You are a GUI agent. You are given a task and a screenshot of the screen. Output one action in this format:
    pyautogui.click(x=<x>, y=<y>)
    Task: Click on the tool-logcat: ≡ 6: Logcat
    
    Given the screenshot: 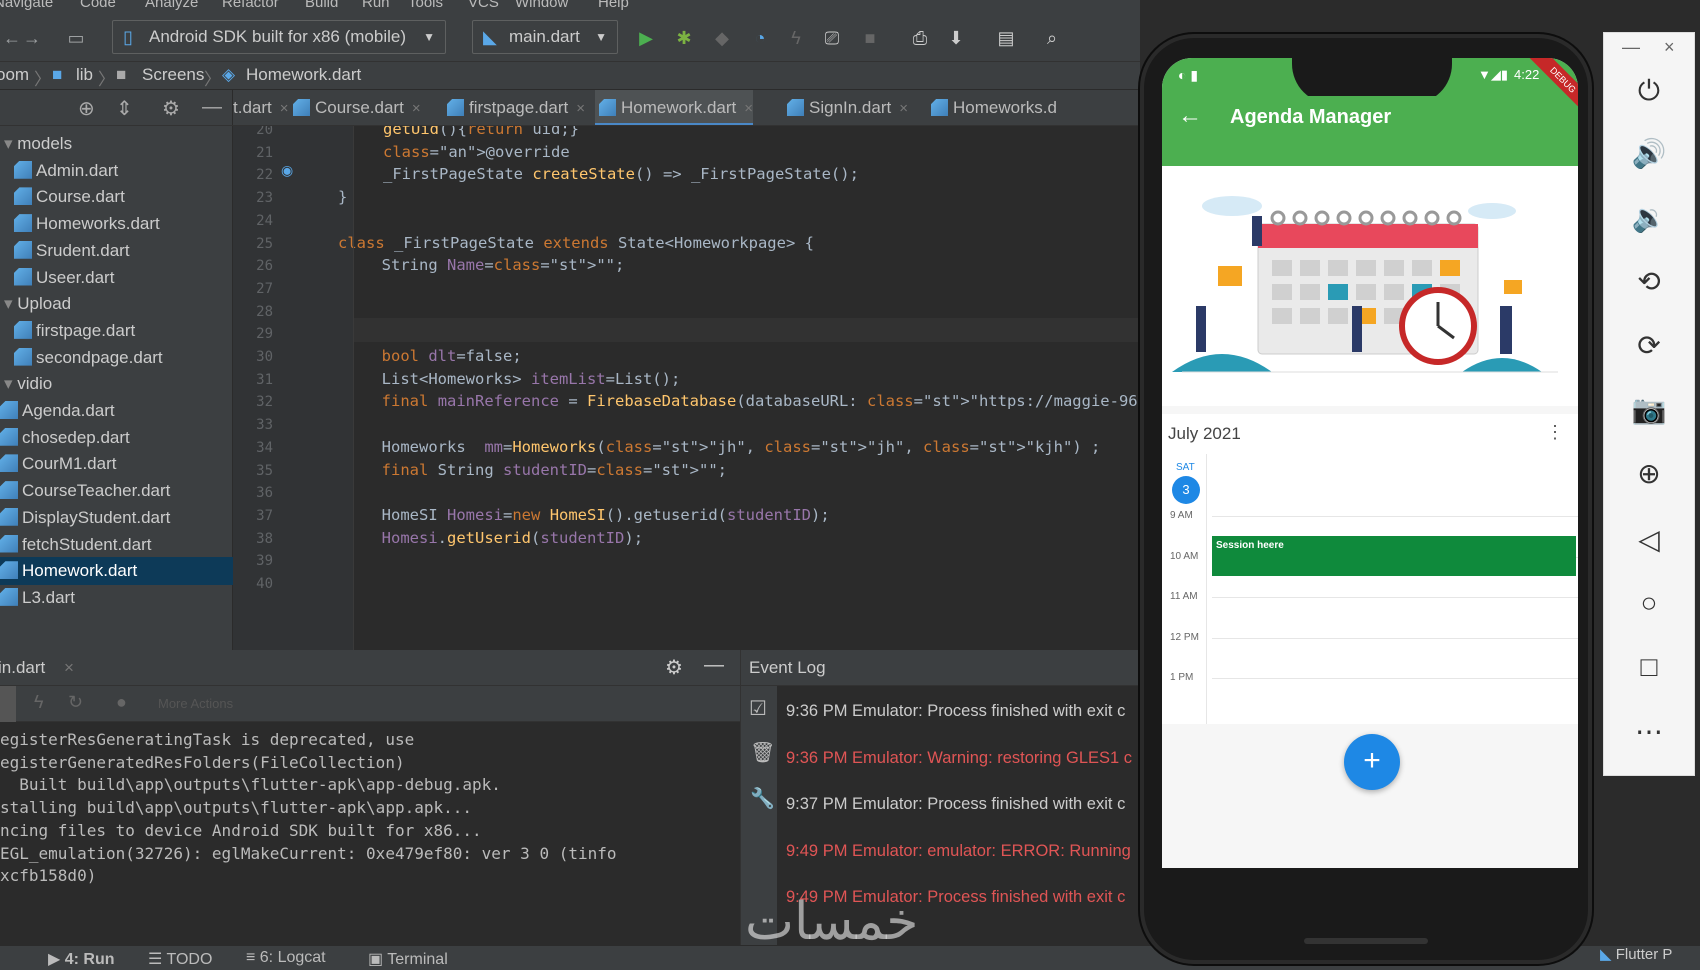 What is the action you would take?
    pyautogui.click(x=286, y=958)
    